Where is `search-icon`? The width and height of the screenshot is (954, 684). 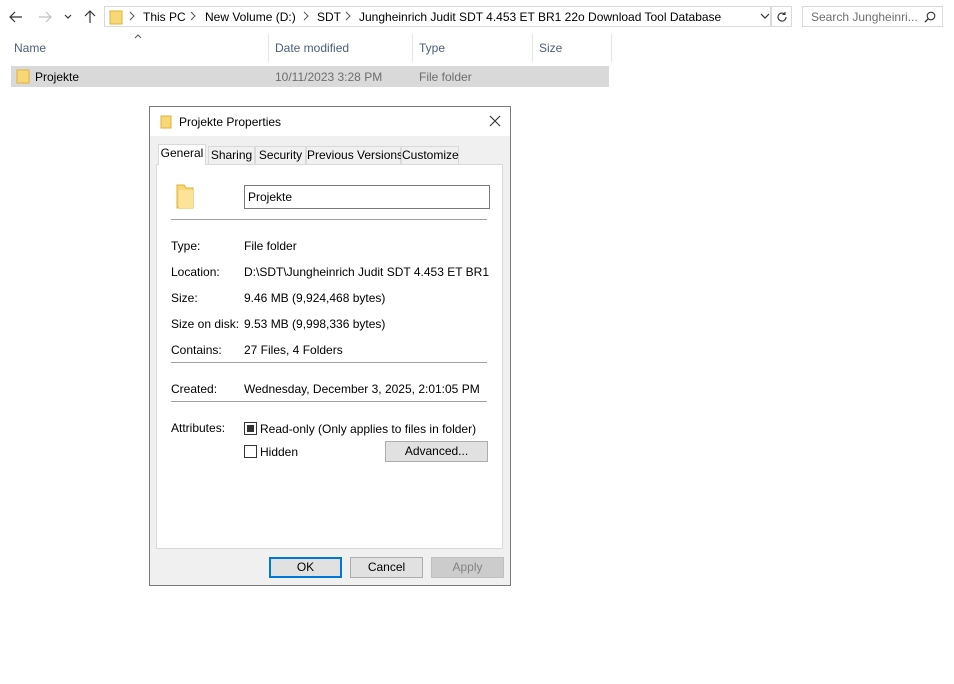 search-icon is located at coordinates (930, 17).